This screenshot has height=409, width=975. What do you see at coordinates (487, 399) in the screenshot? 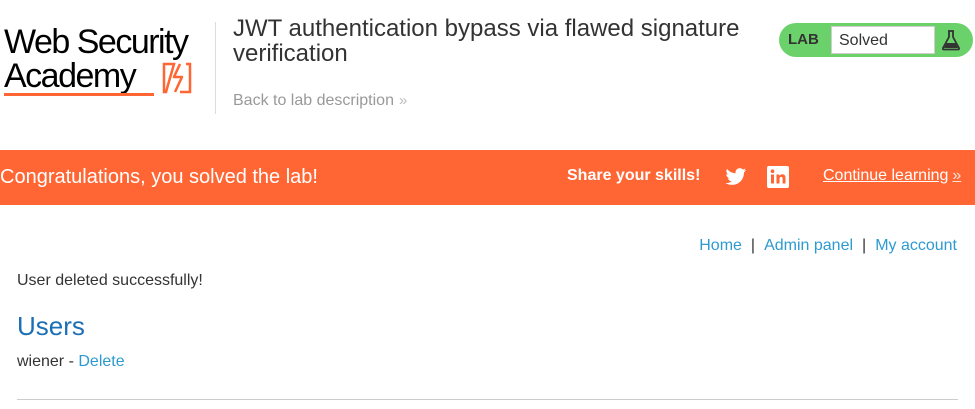
I see `content-divider` at bounding box center [487, 399].